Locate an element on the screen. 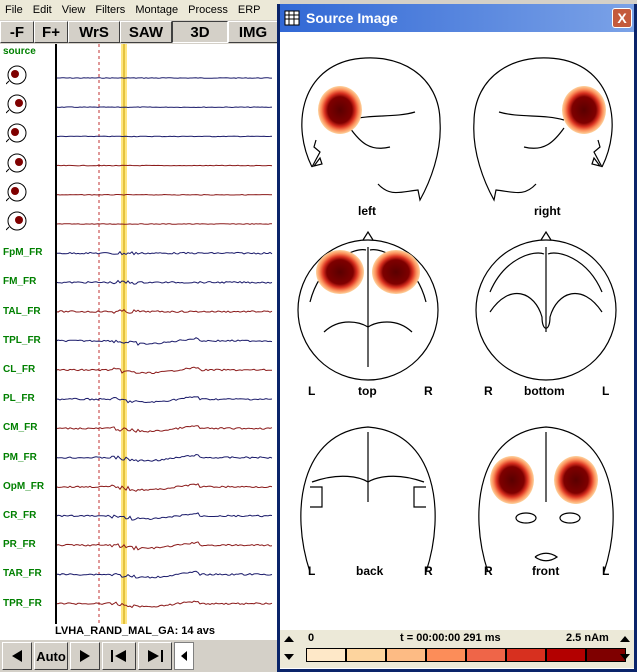 The width and height of the screenshot is (637, 672). label-bottom: bottom is located at coordinates (544, 391).